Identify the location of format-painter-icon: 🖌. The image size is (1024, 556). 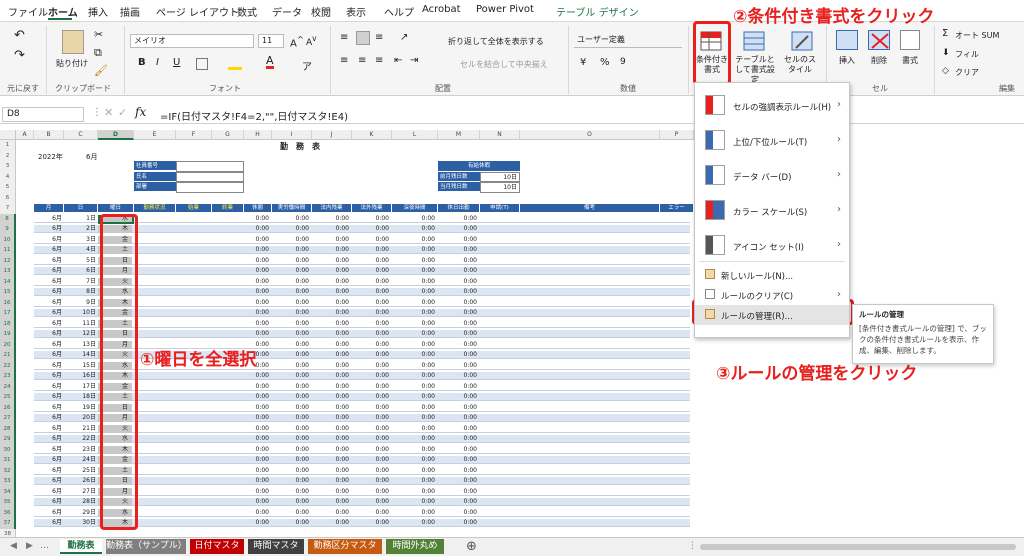
(101, 70).